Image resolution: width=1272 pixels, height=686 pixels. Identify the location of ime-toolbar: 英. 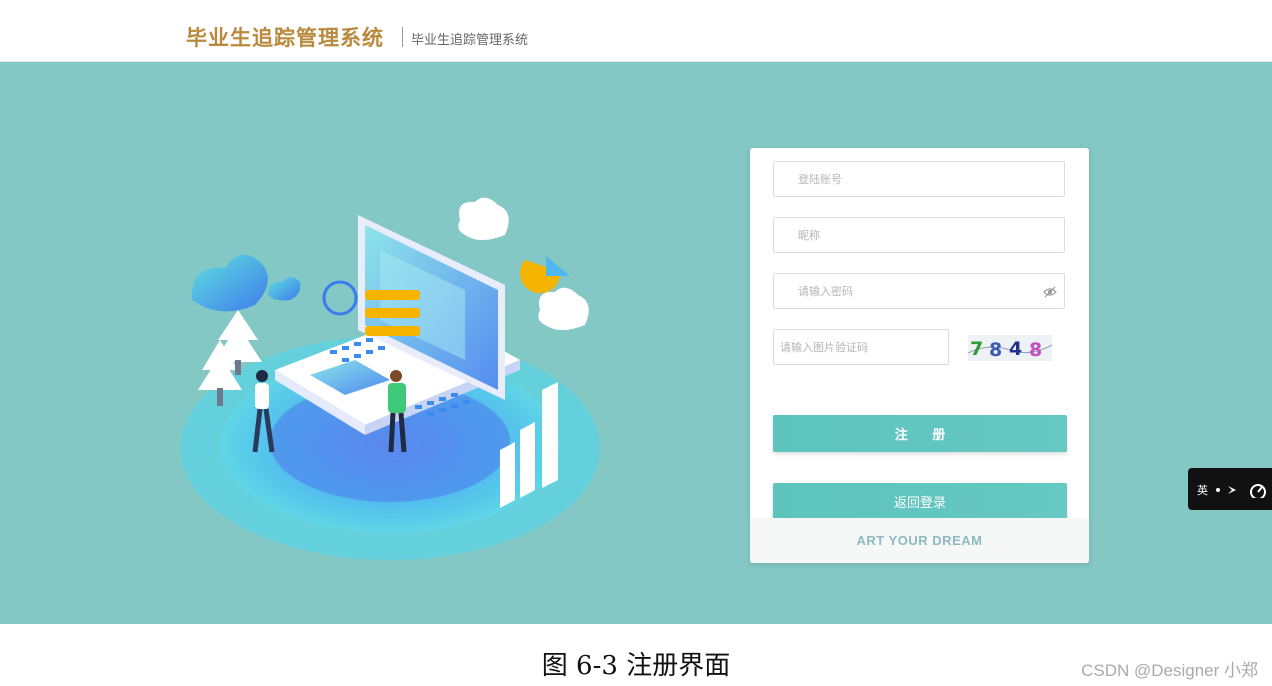
(1230, 489).